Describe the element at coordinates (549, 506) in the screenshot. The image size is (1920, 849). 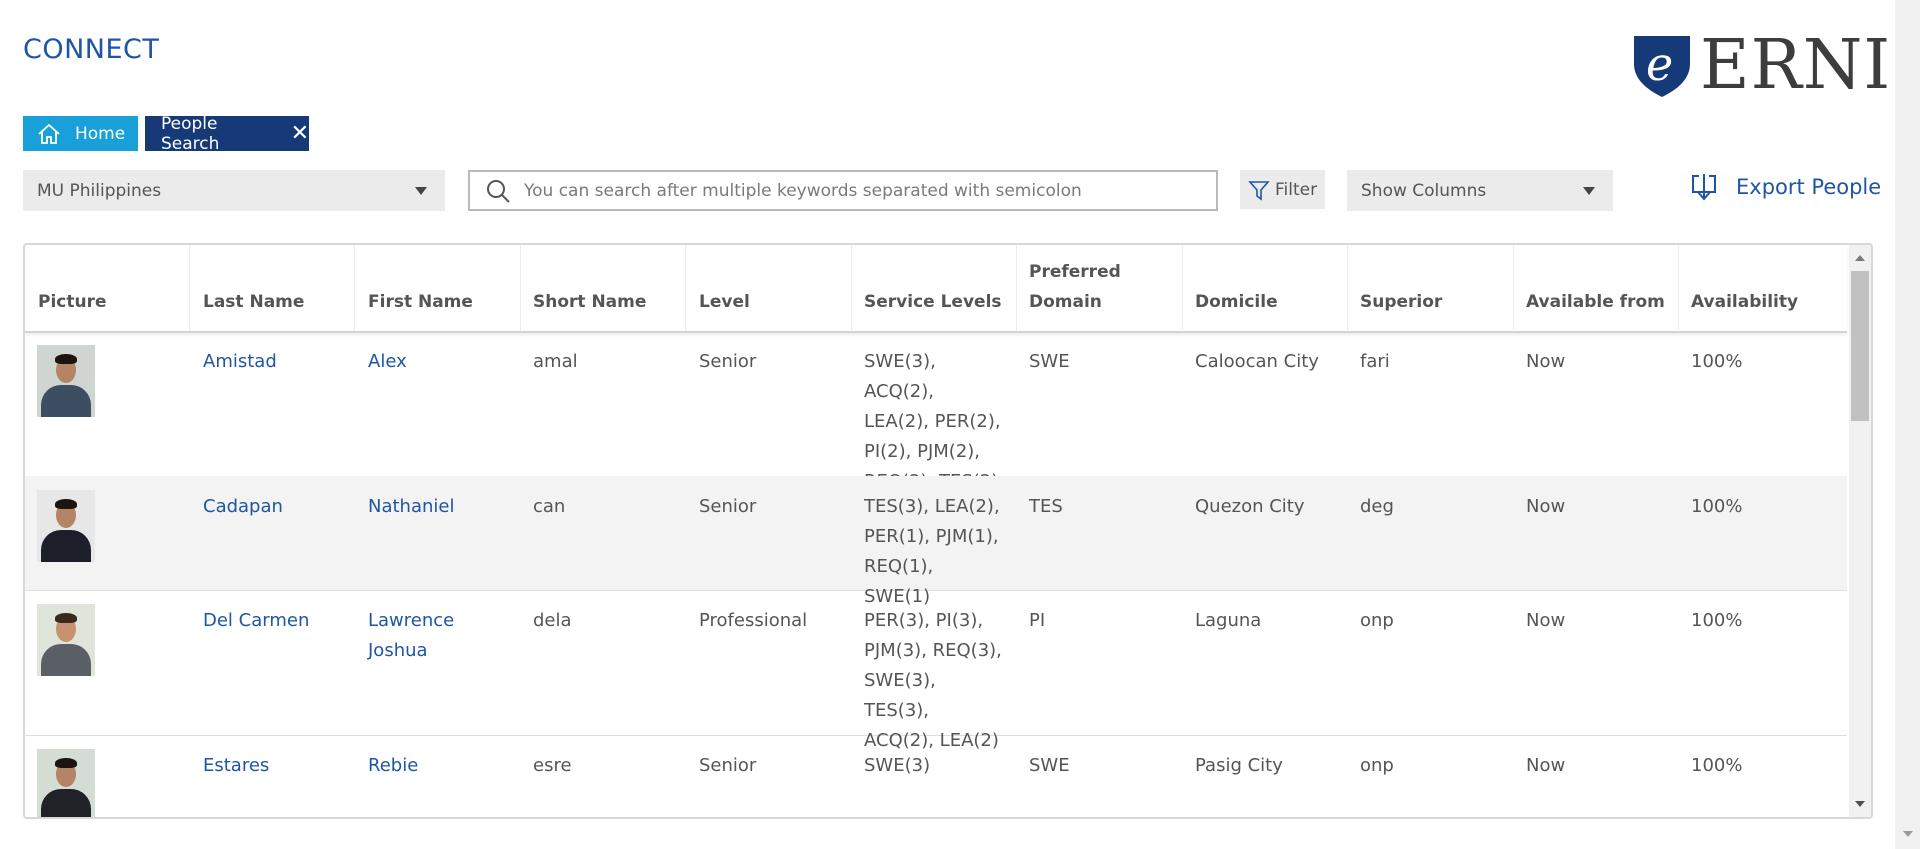
I see `short-name: can` at that location.